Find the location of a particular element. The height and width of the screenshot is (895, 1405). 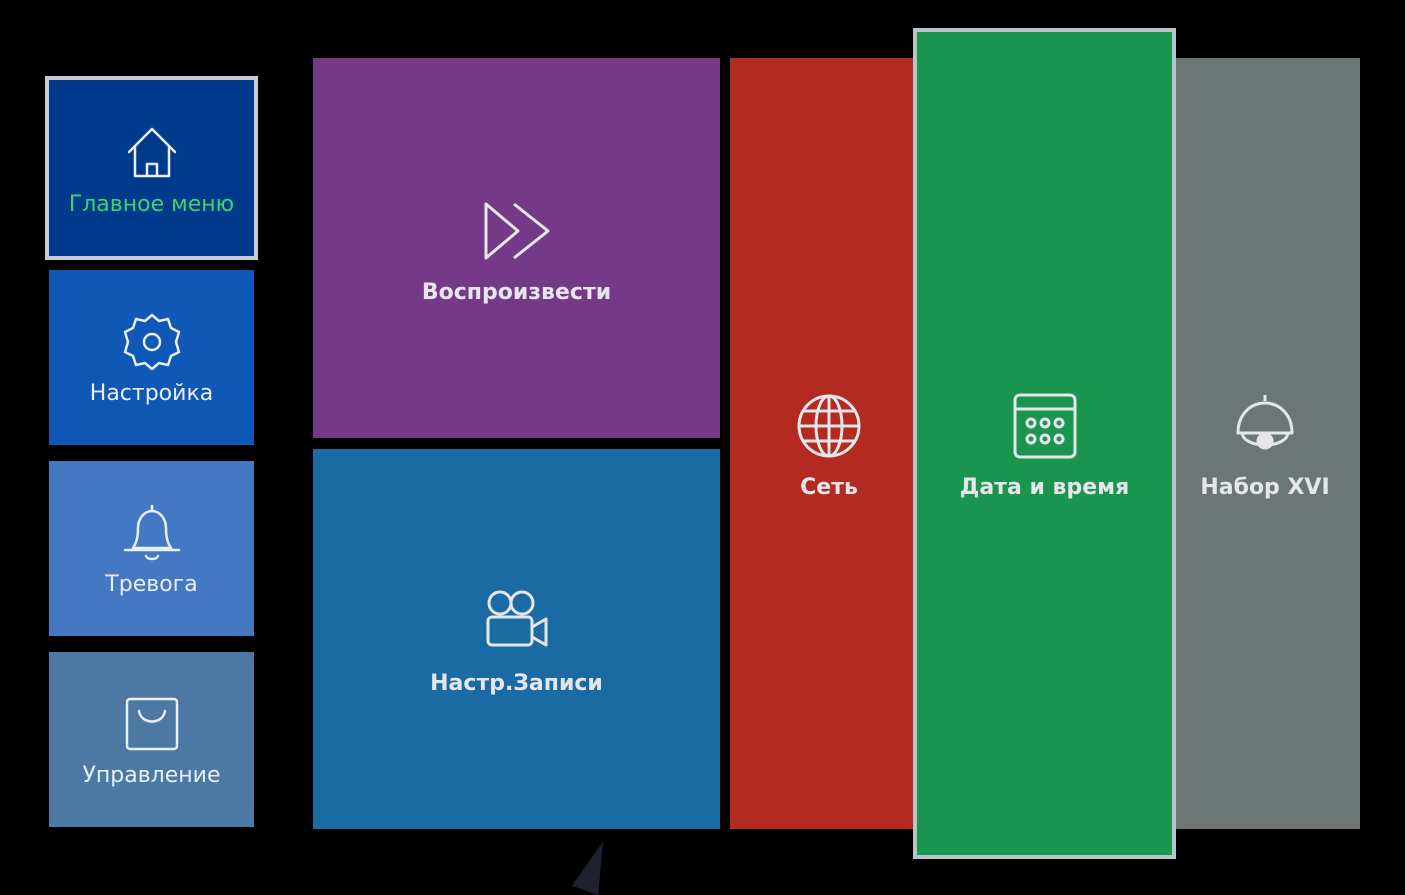

sidebar-item-label: Главное меню is located at coordinates (151, 204).